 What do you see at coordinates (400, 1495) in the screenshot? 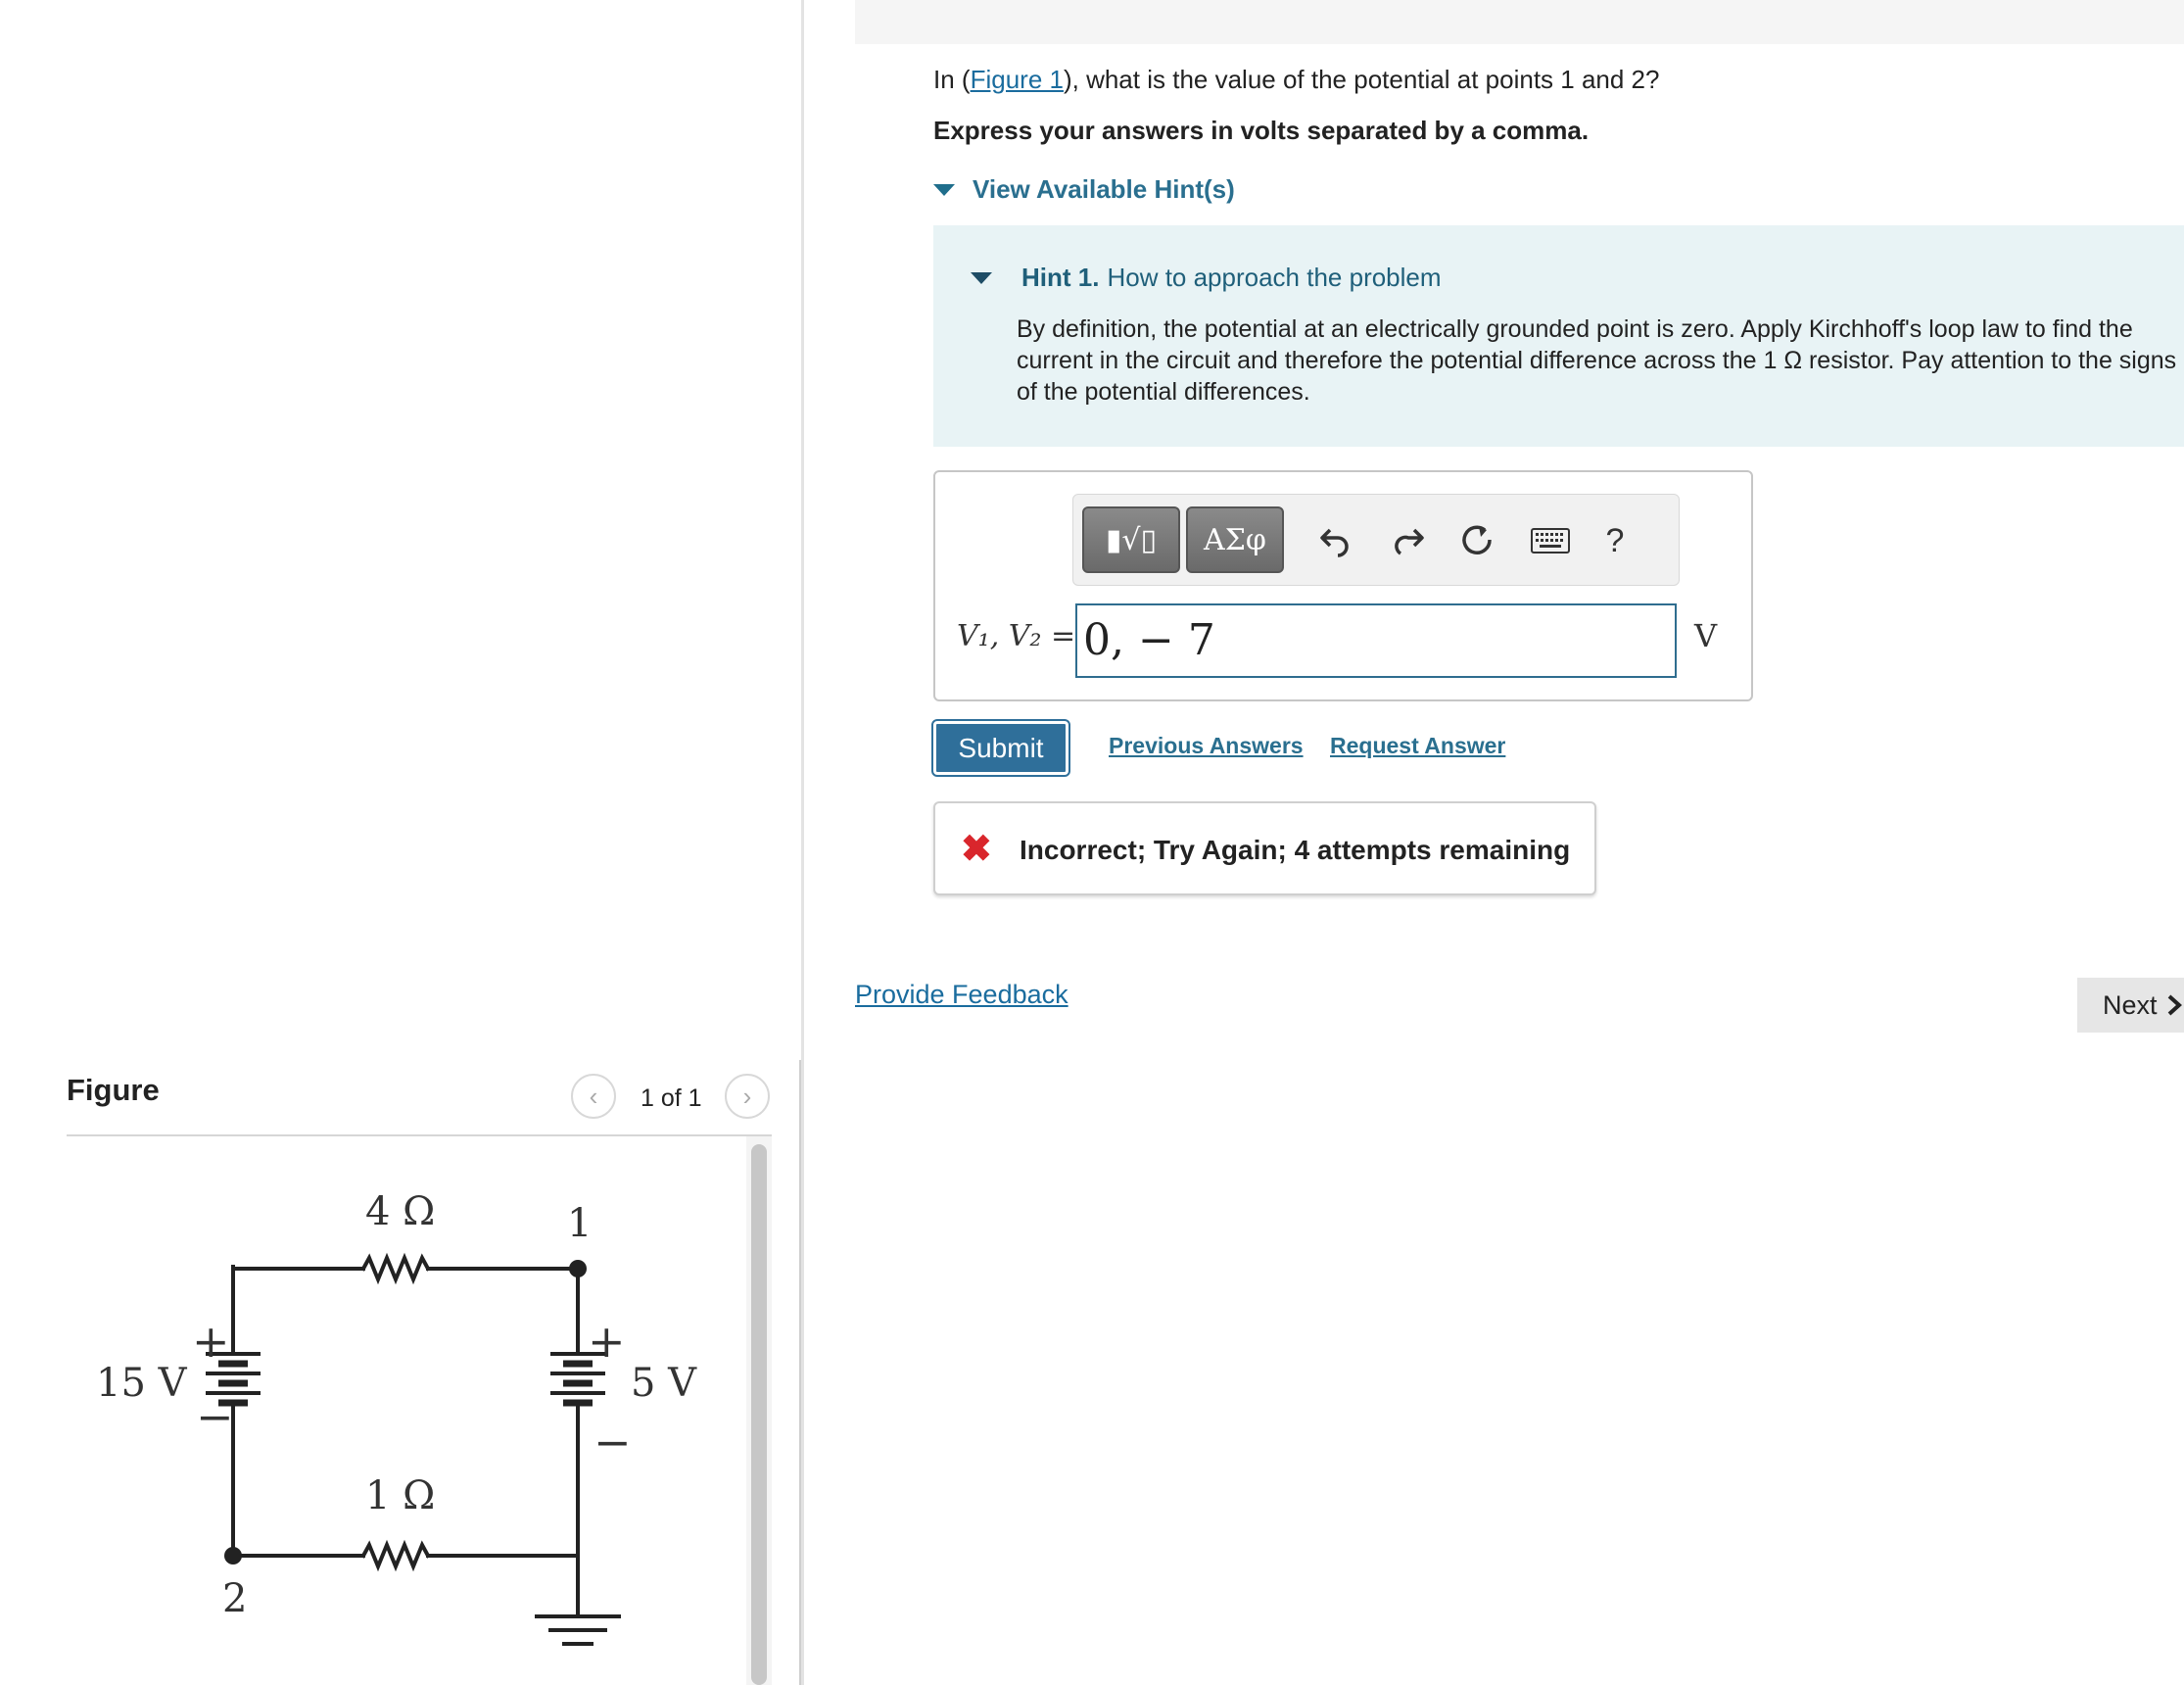
I see `label-1-ohm: 1 Ω` at bounding box center [400, 1495].